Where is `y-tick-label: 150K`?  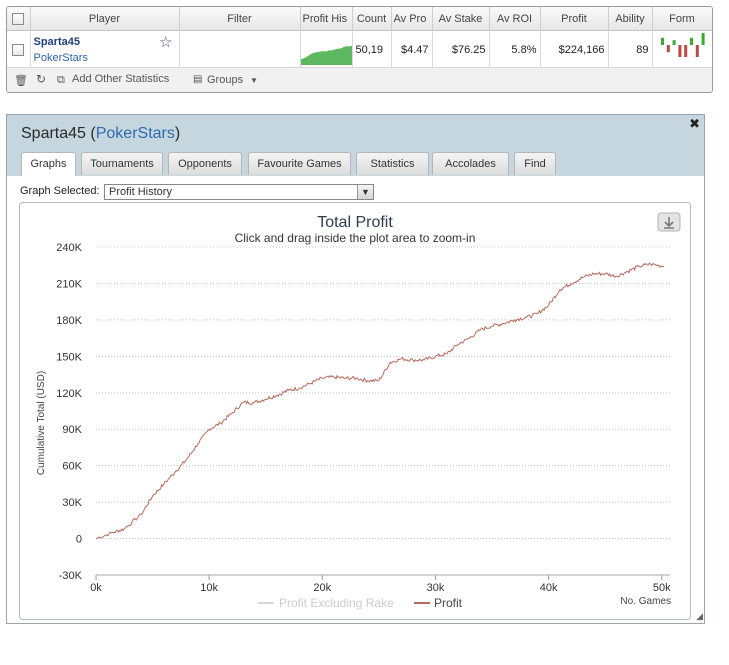
y-tick-label: 150K is located at coordinates (69, 357).